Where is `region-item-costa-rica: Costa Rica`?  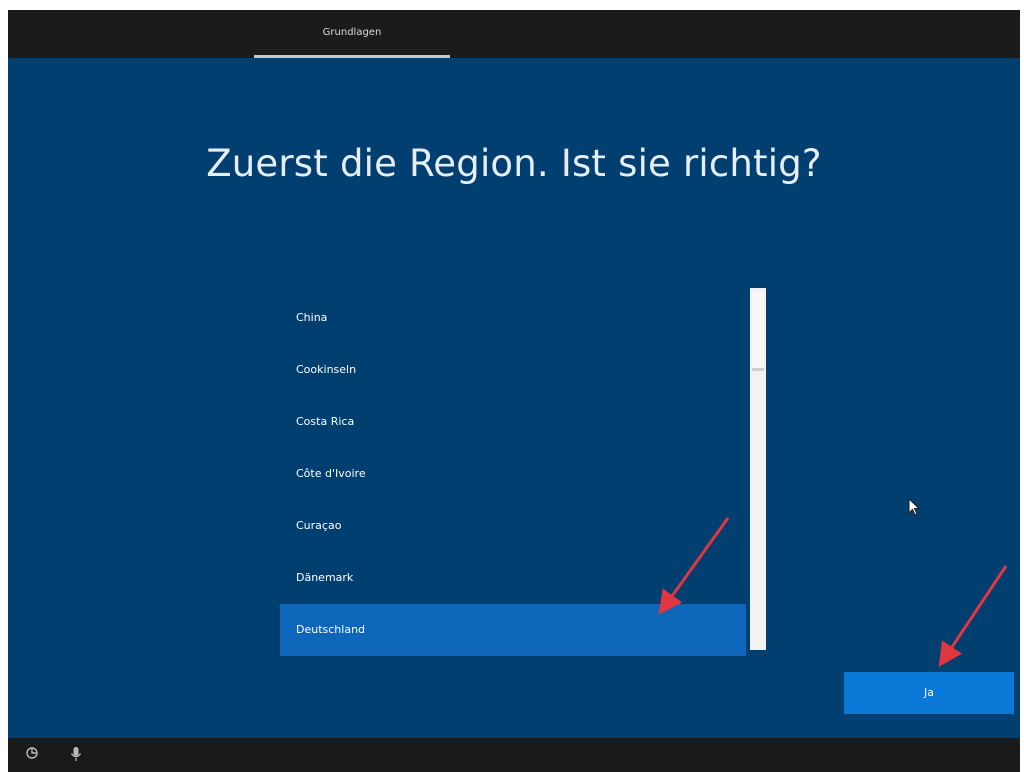
region-item-costa-rica: Costa Rica is located at coordinates (513, 422).